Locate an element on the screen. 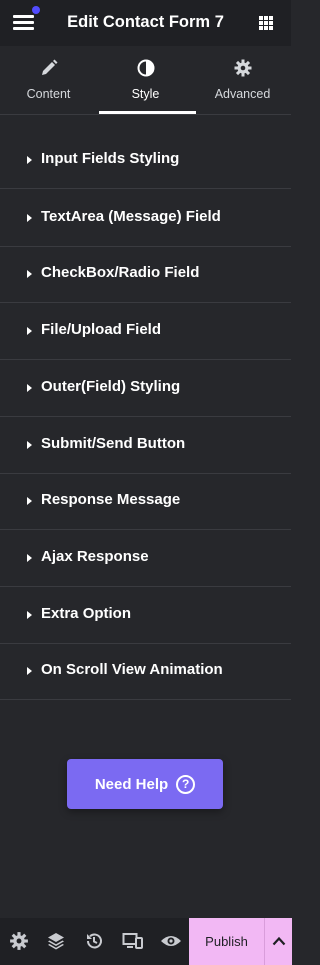 The image size is (320, 965). section-label: CheckBox/Radio Field is located at coordinates (120, 272).